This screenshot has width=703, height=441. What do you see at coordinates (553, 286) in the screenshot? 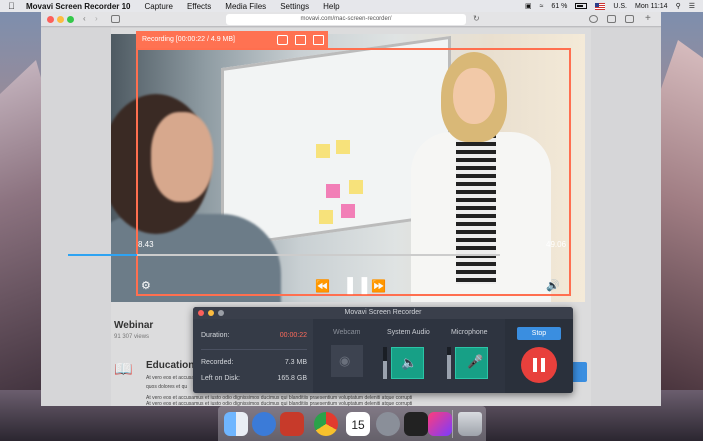
I see `volume-icon: 🔊` at bounding box center [553, 286].